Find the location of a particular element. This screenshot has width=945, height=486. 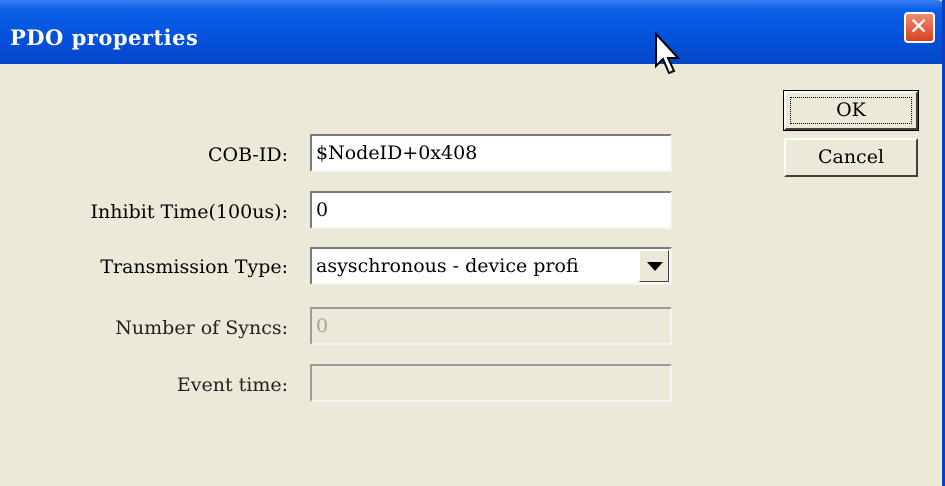

cob-id-input: $NodeID+0x408 is located at coordinates (491, 153).